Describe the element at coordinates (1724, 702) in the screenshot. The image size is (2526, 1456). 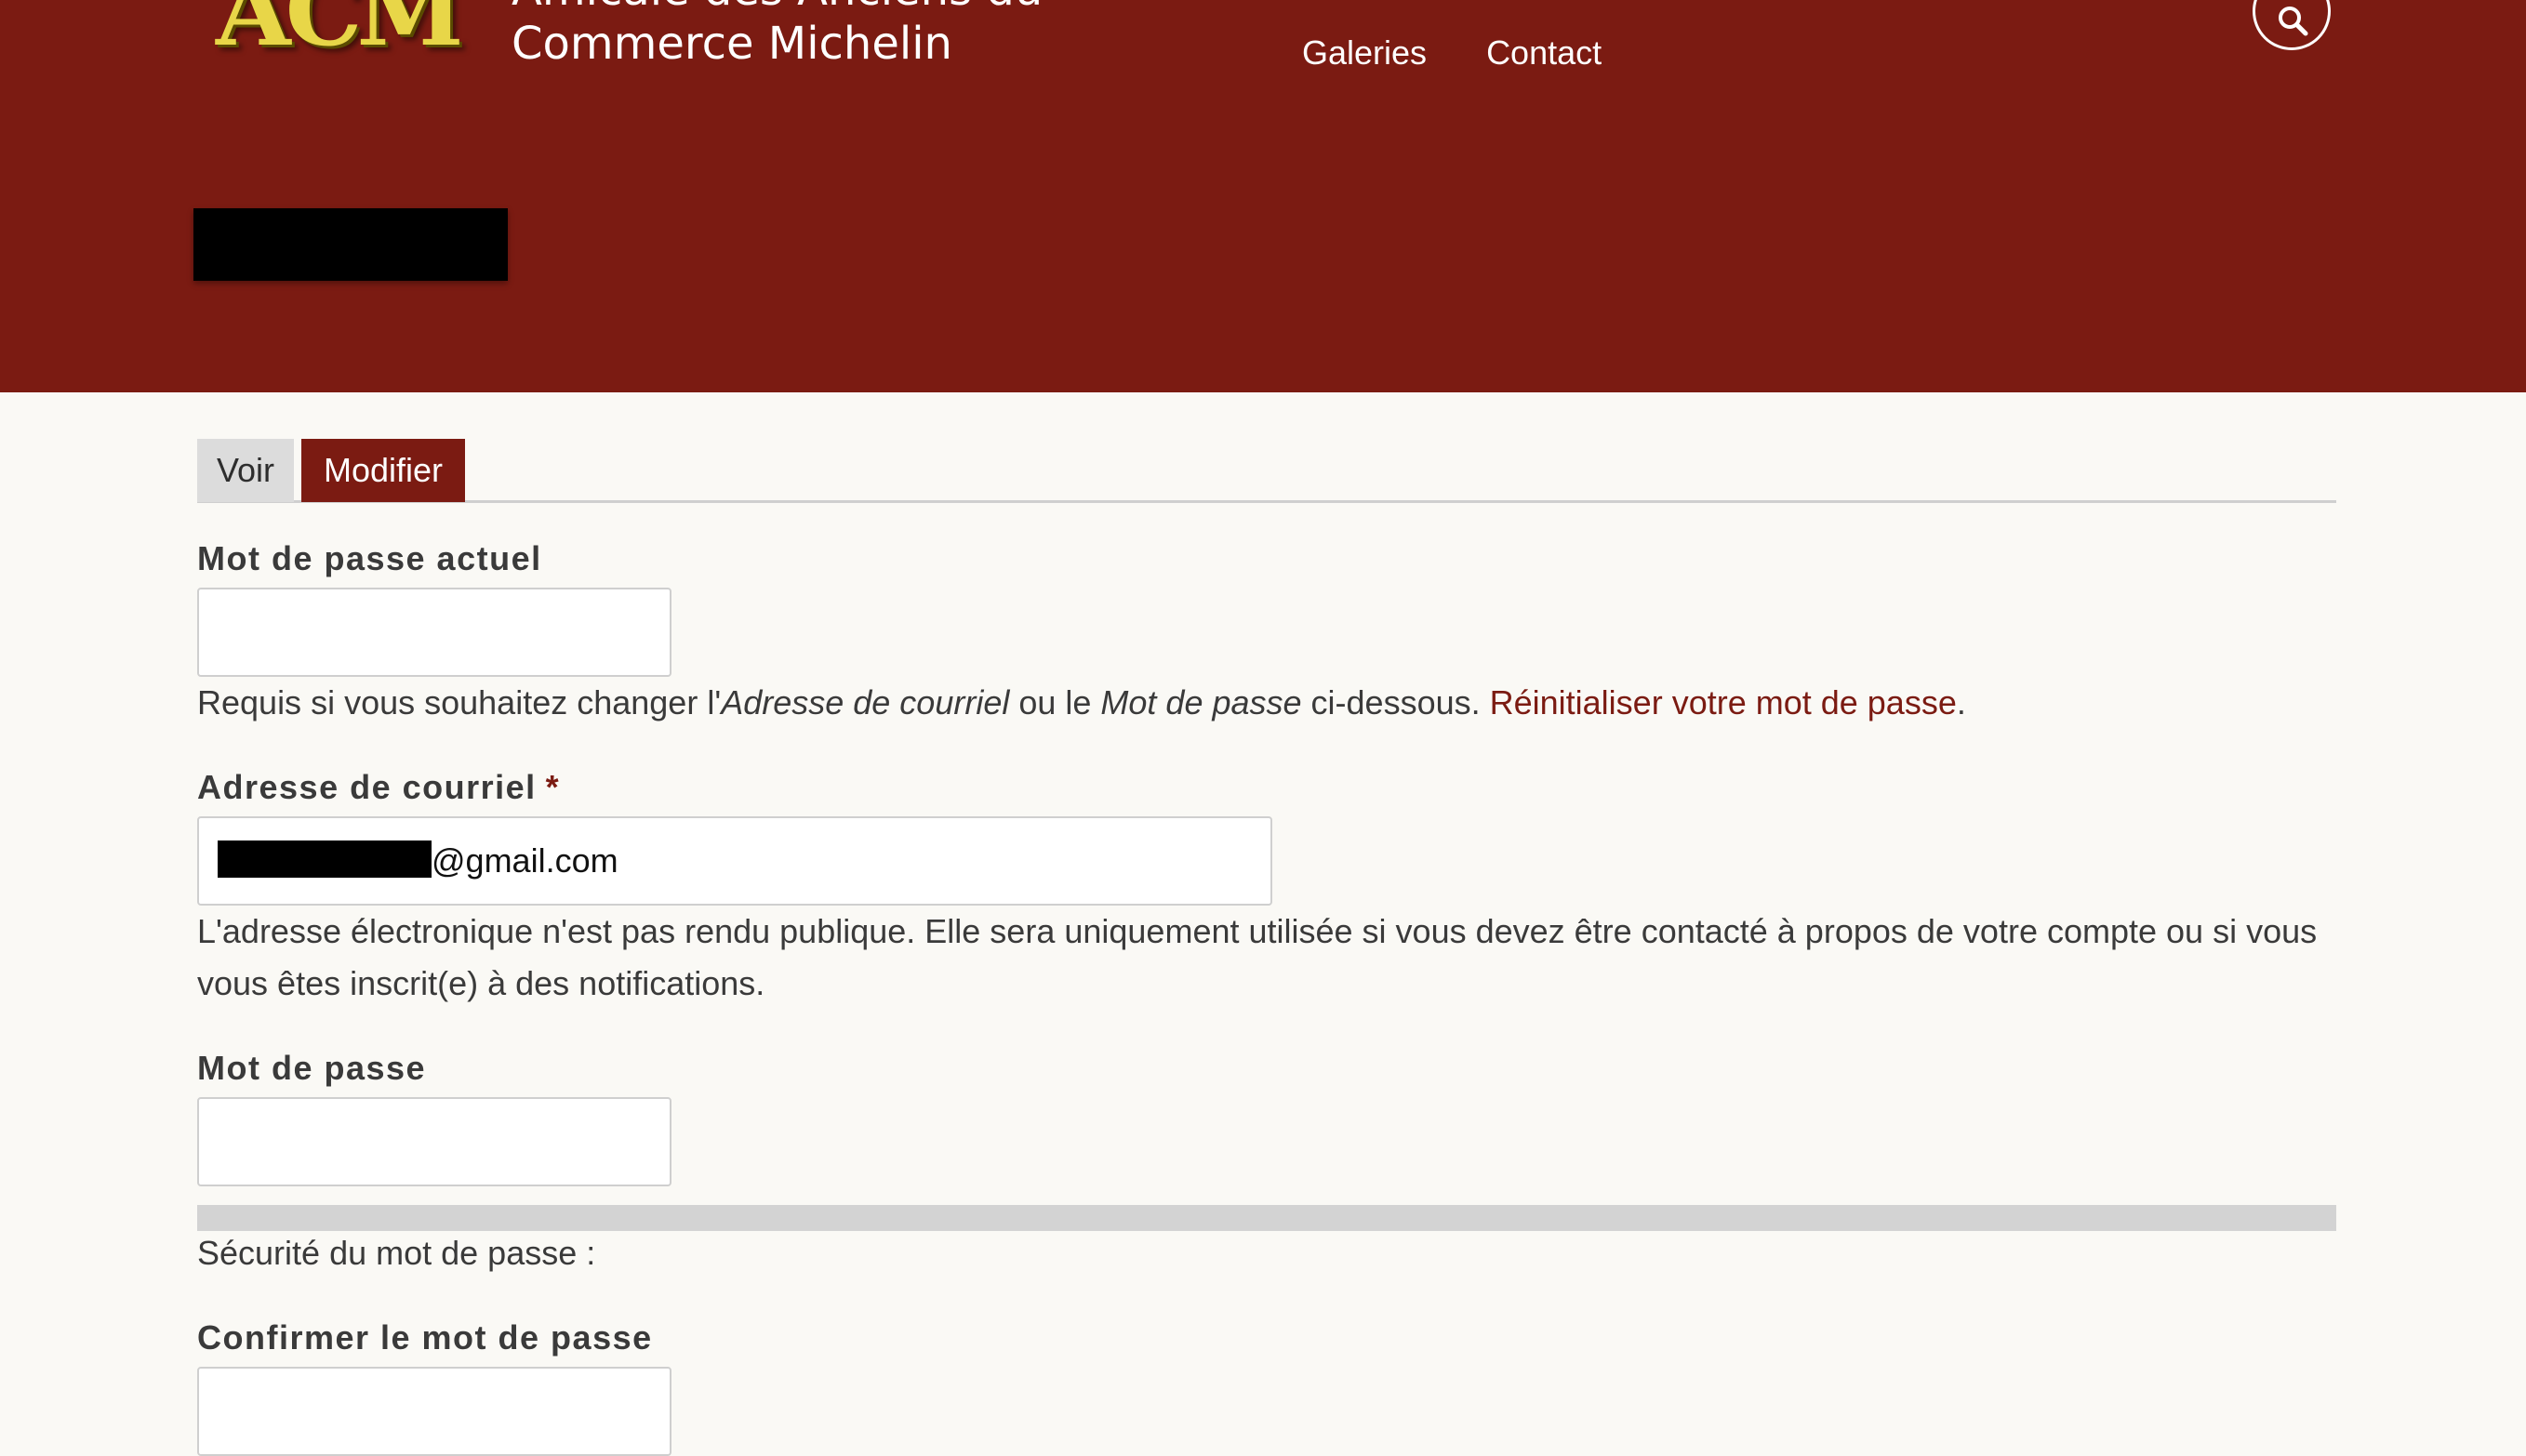
I see `reset-password-link: Réinitialiser votre mot de passe` at that location.